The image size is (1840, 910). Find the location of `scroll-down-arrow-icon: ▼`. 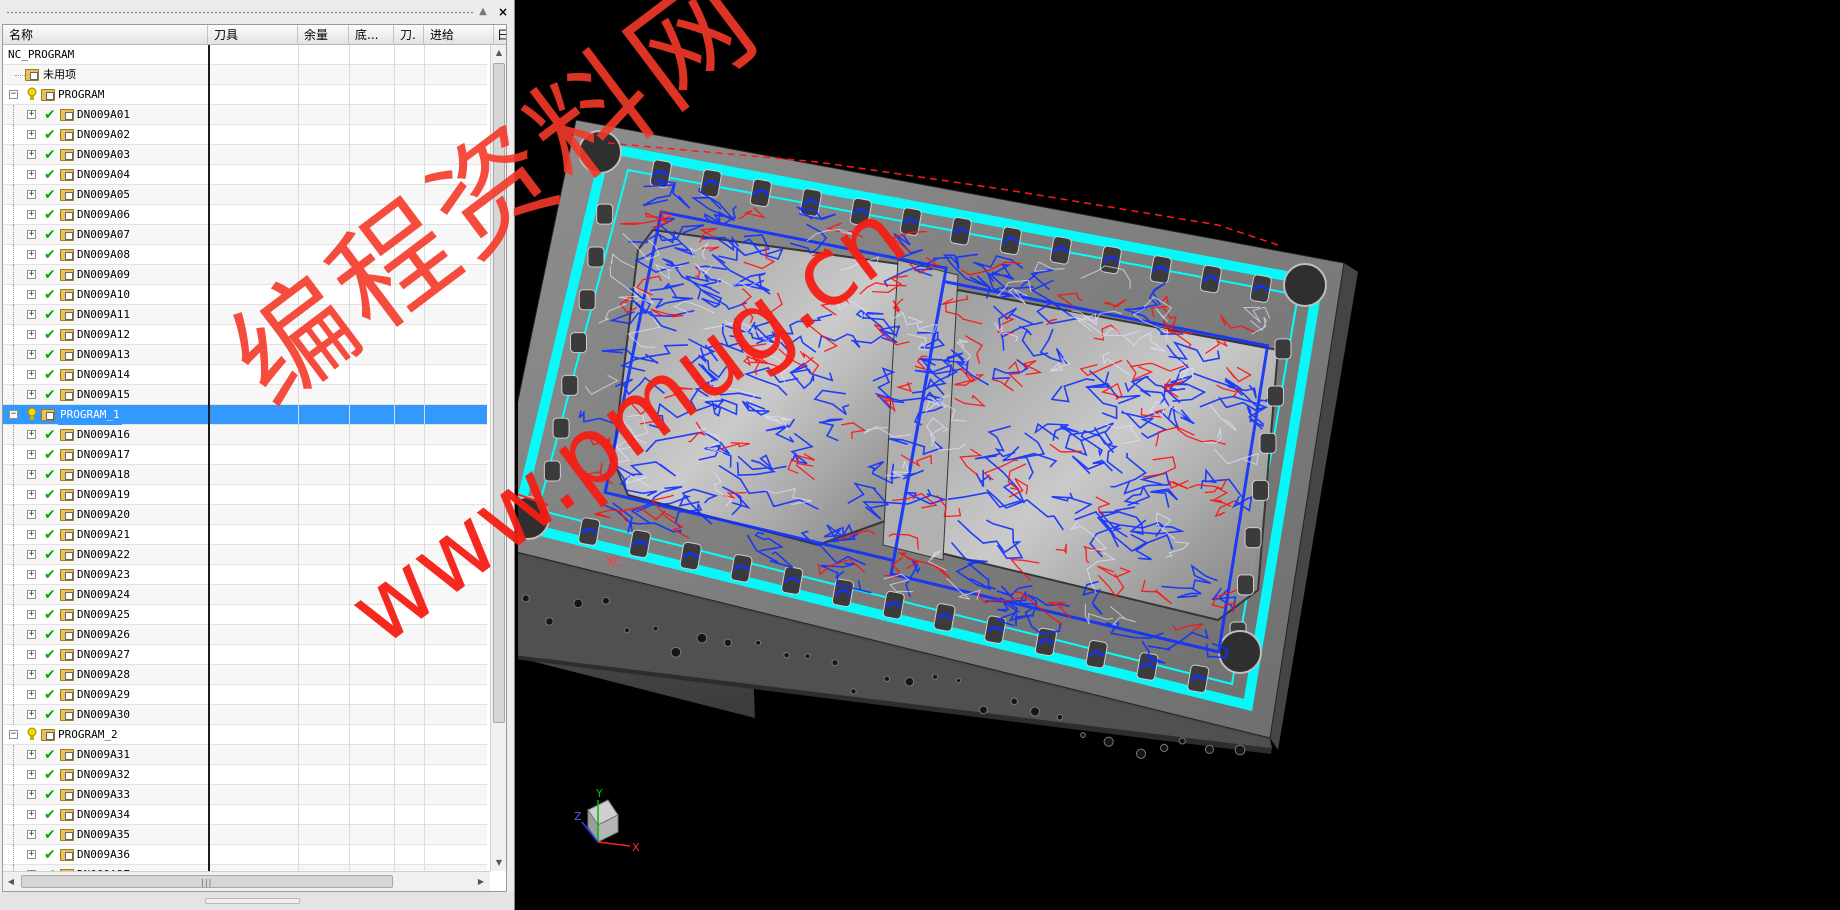

scroll-down-arrow-icon: ▼ is located at coordinates (498, 863).